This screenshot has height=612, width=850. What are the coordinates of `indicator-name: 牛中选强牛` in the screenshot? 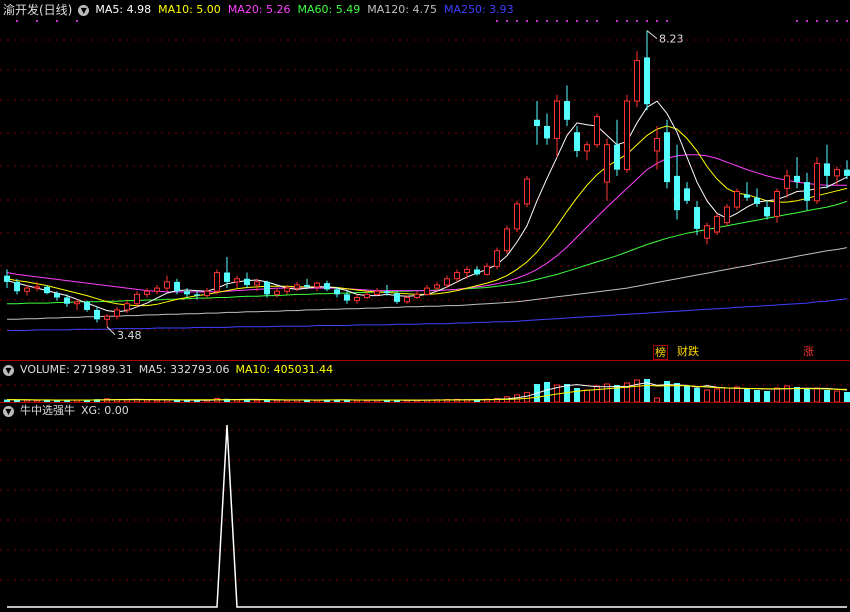 It's located at (47, 411).